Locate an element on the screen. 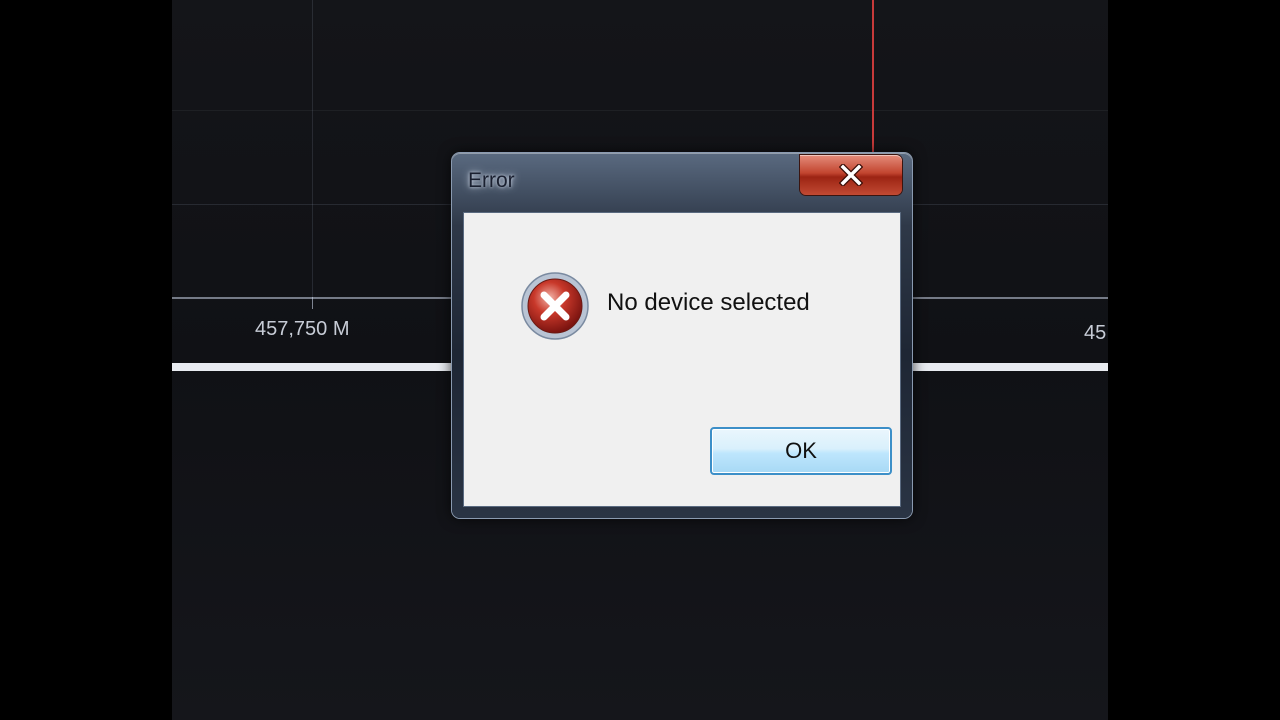  frequency-label: 457,750 M is located at coordinates (302, 329).